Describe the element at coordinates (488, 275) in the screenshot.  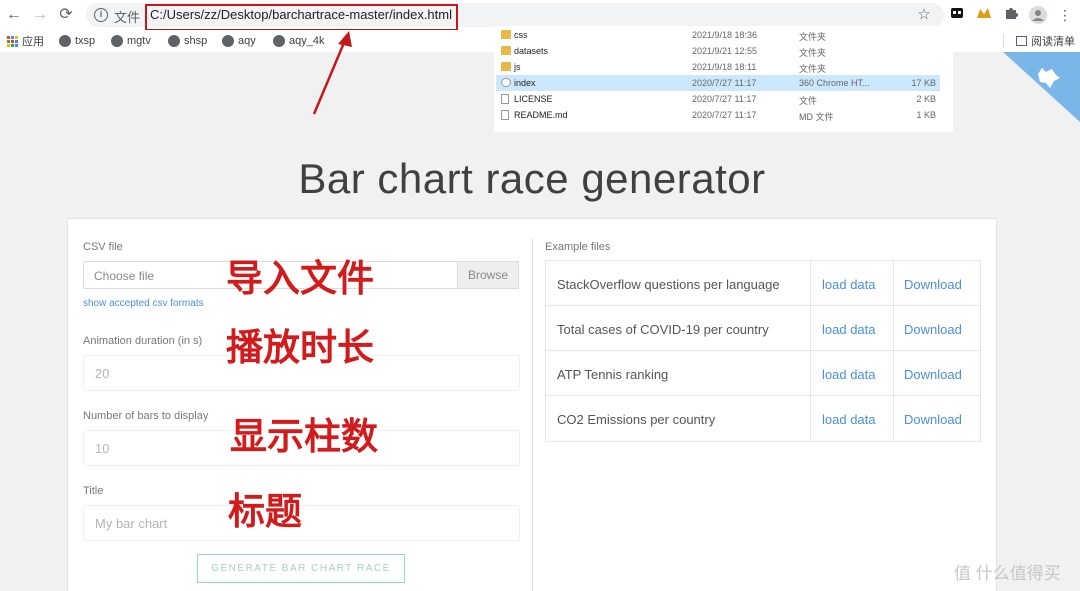
I see `browse-button: Browse` at that location.